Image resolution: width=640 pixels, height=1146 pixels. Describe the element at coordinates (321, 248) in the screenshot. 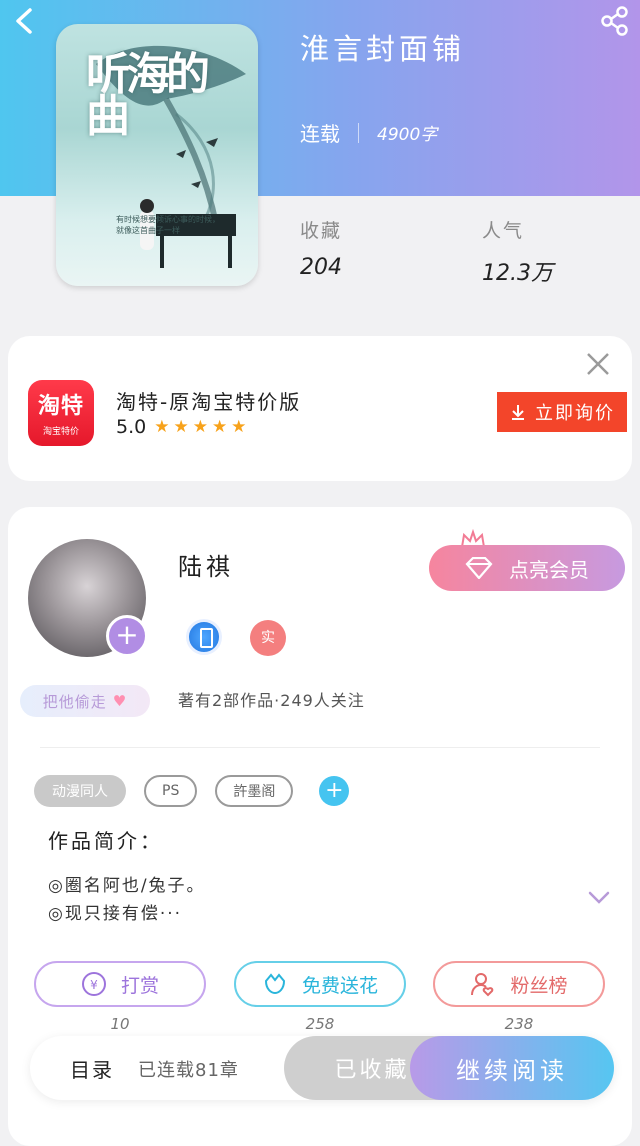

I see `stat-favorites: 收藏 204` at that location.